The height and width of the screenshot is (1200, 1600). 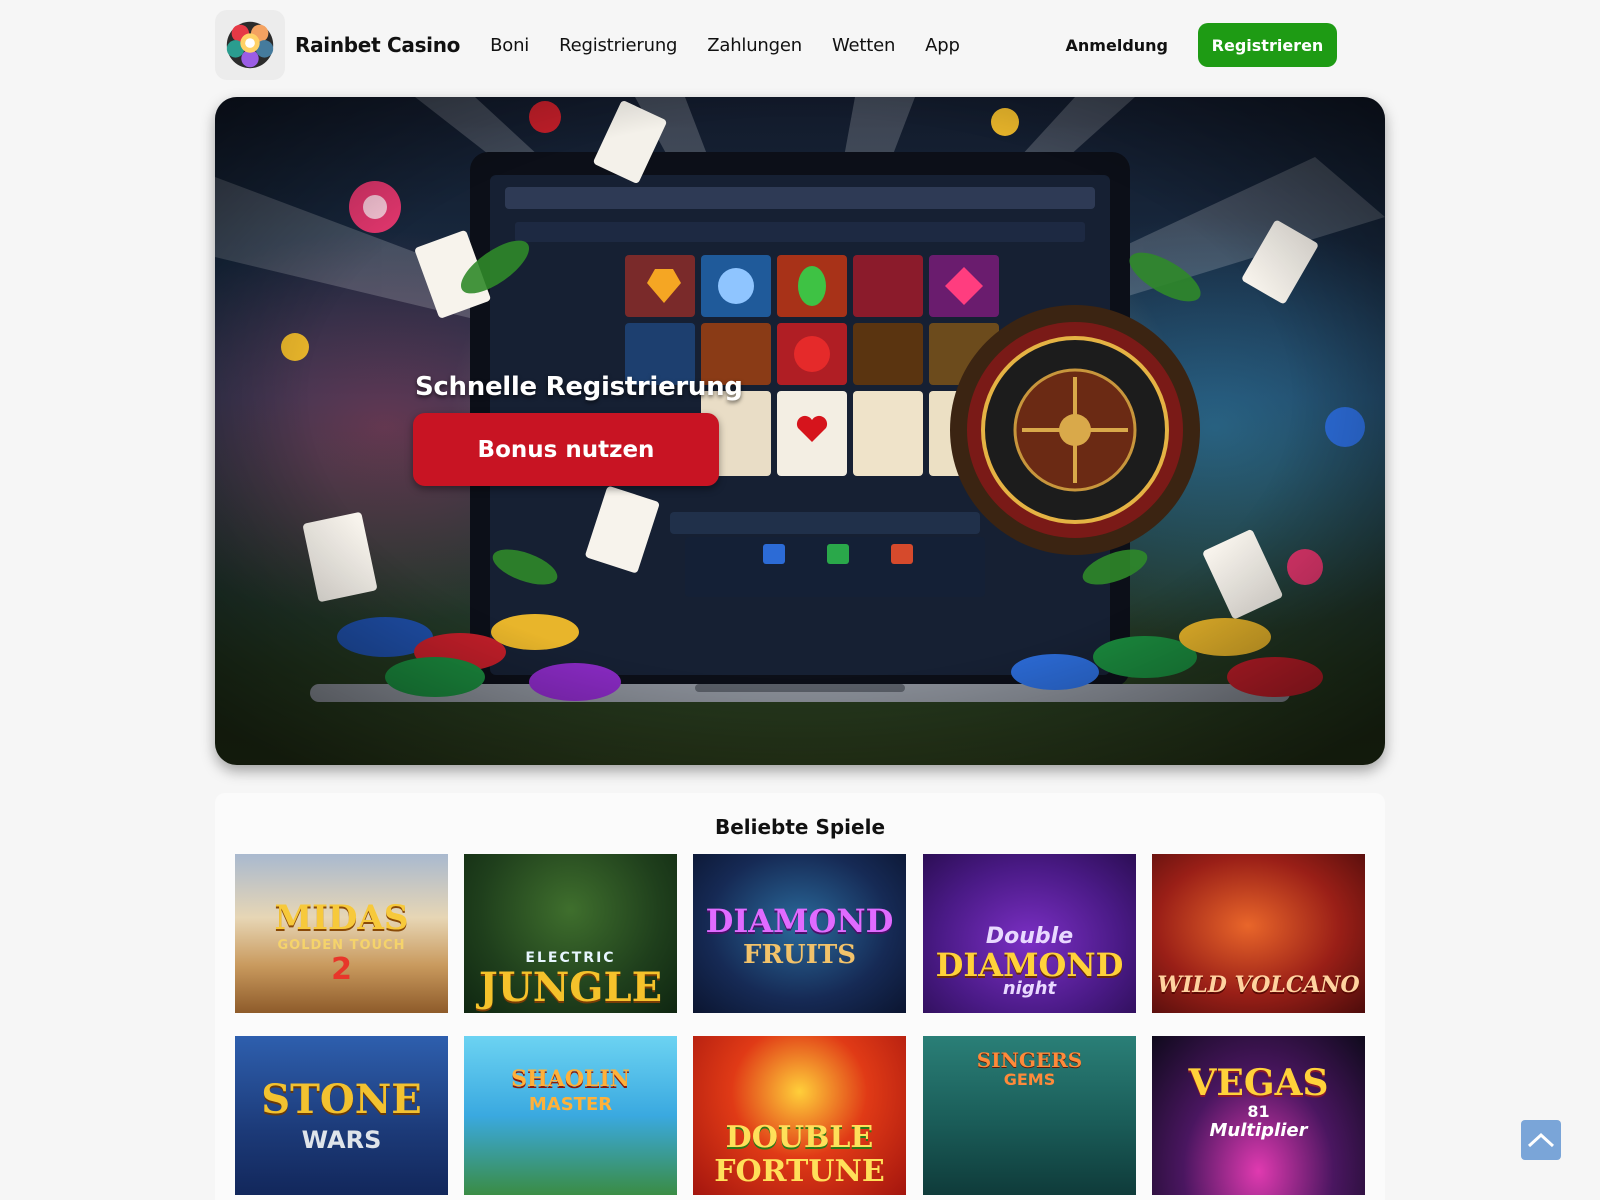 What do you see at coordinates (1029, 1060) in the screenshot?
I see `game-tile-title: SINGERS` at bounding box center [1029, 1060].